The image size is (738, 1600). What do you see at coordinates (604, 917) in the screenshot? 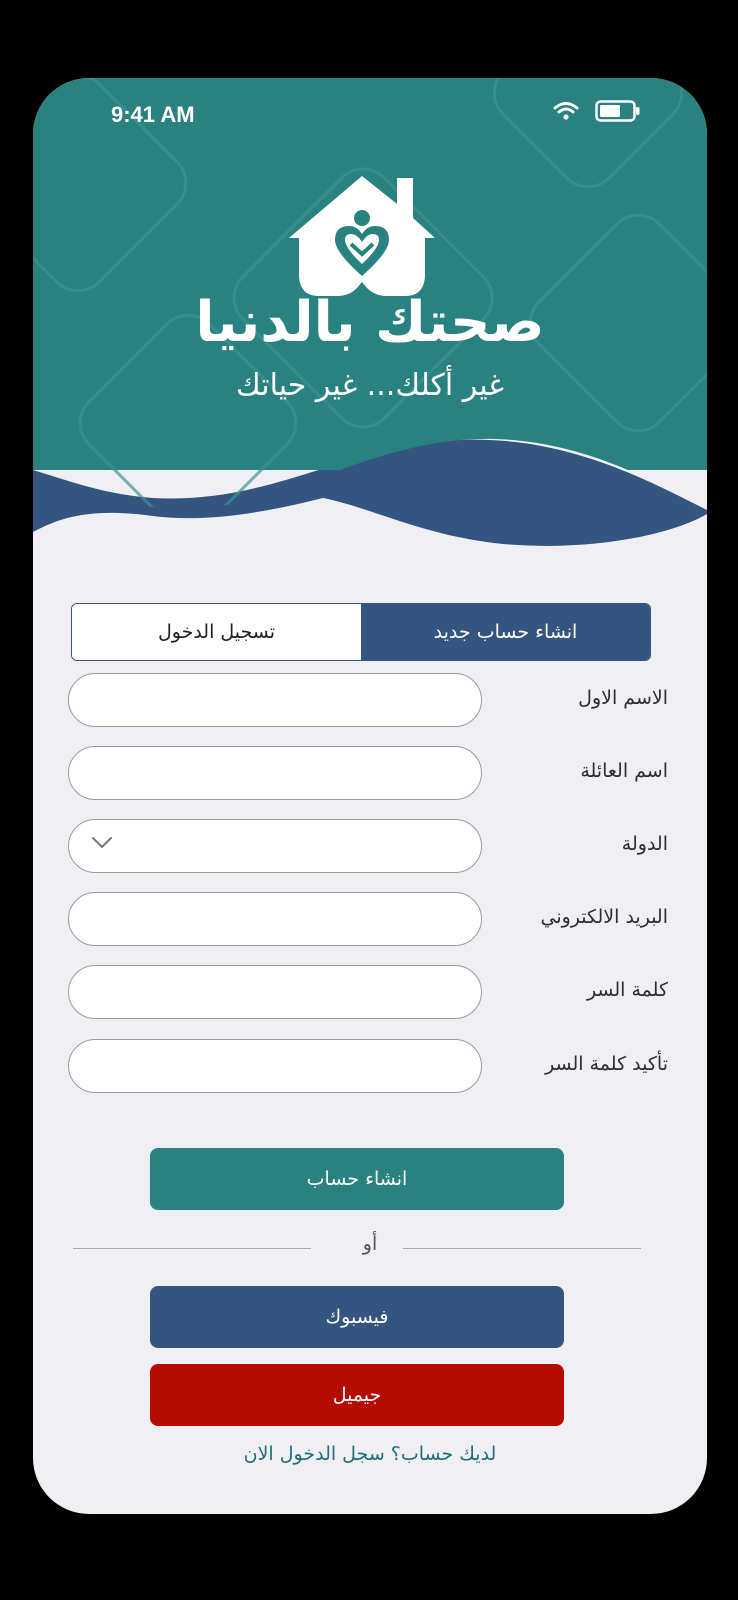
I see `email-label: البريد الالكتروني` at bounding box center [604, 917].